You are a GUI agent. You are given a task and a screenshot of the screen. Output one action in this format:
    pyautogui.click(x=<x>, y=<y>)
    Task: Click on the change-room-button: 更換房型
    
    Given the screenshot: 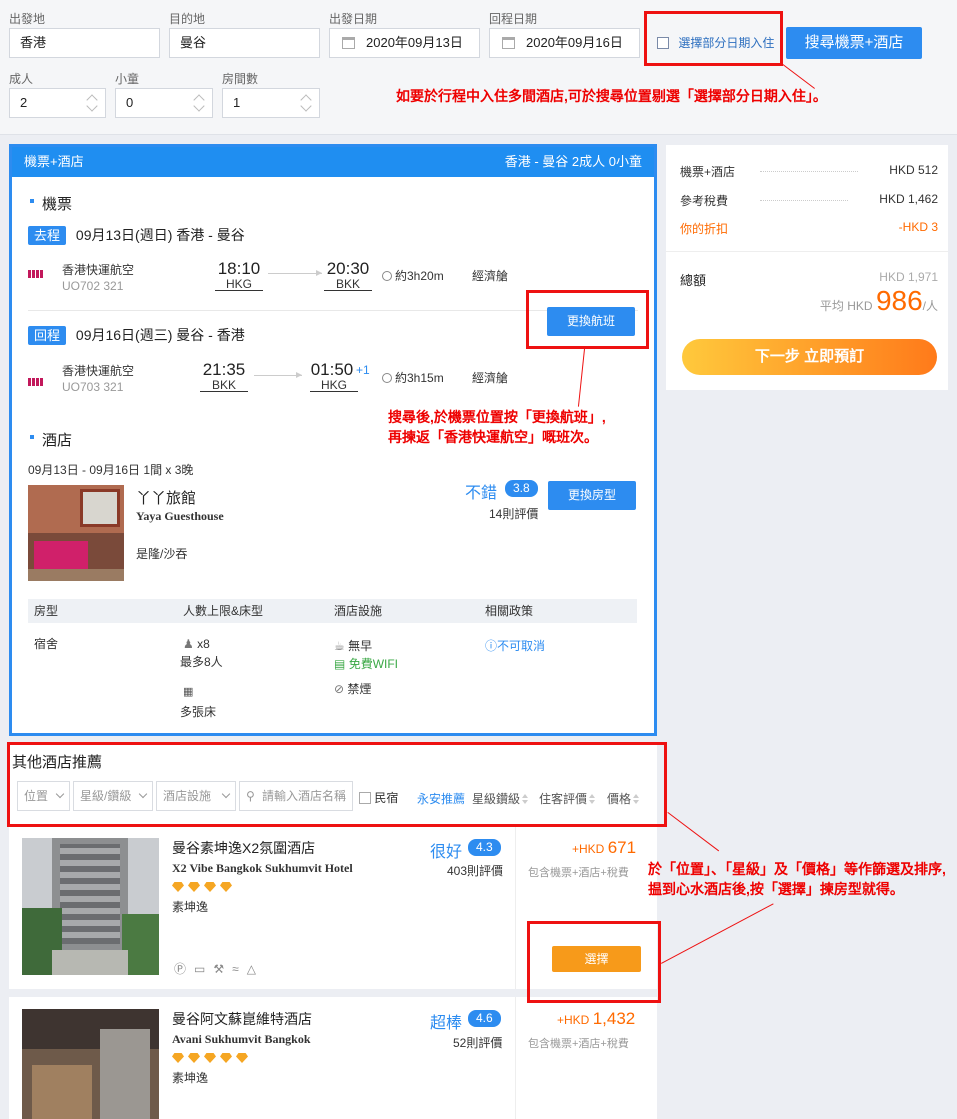 What is the action you would take?
    pyautogui.click(x=592, y=495)
    